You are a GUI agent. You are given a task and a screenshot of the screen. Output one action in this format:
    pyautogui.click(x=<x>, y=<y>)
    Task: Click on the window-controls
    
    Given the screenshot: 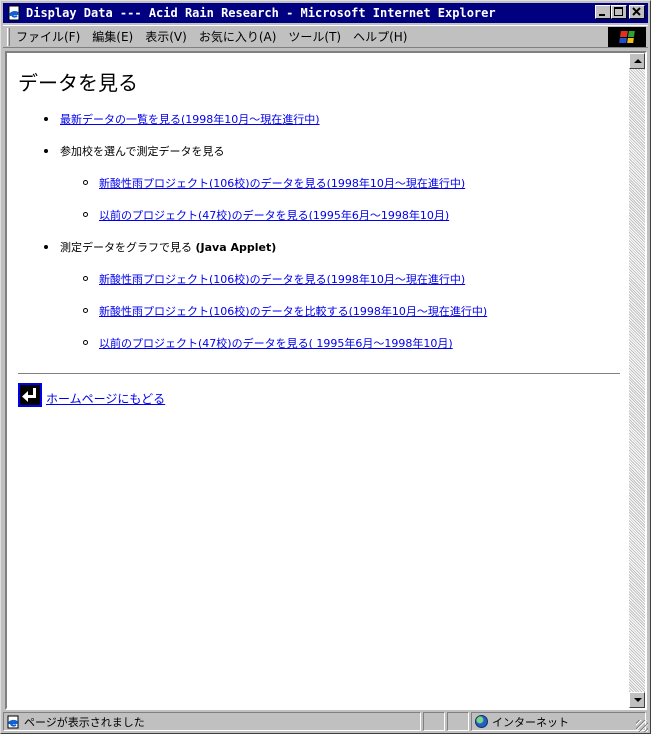 What is the action you would take?
    pyautogui.click(x=620, y=12)
    